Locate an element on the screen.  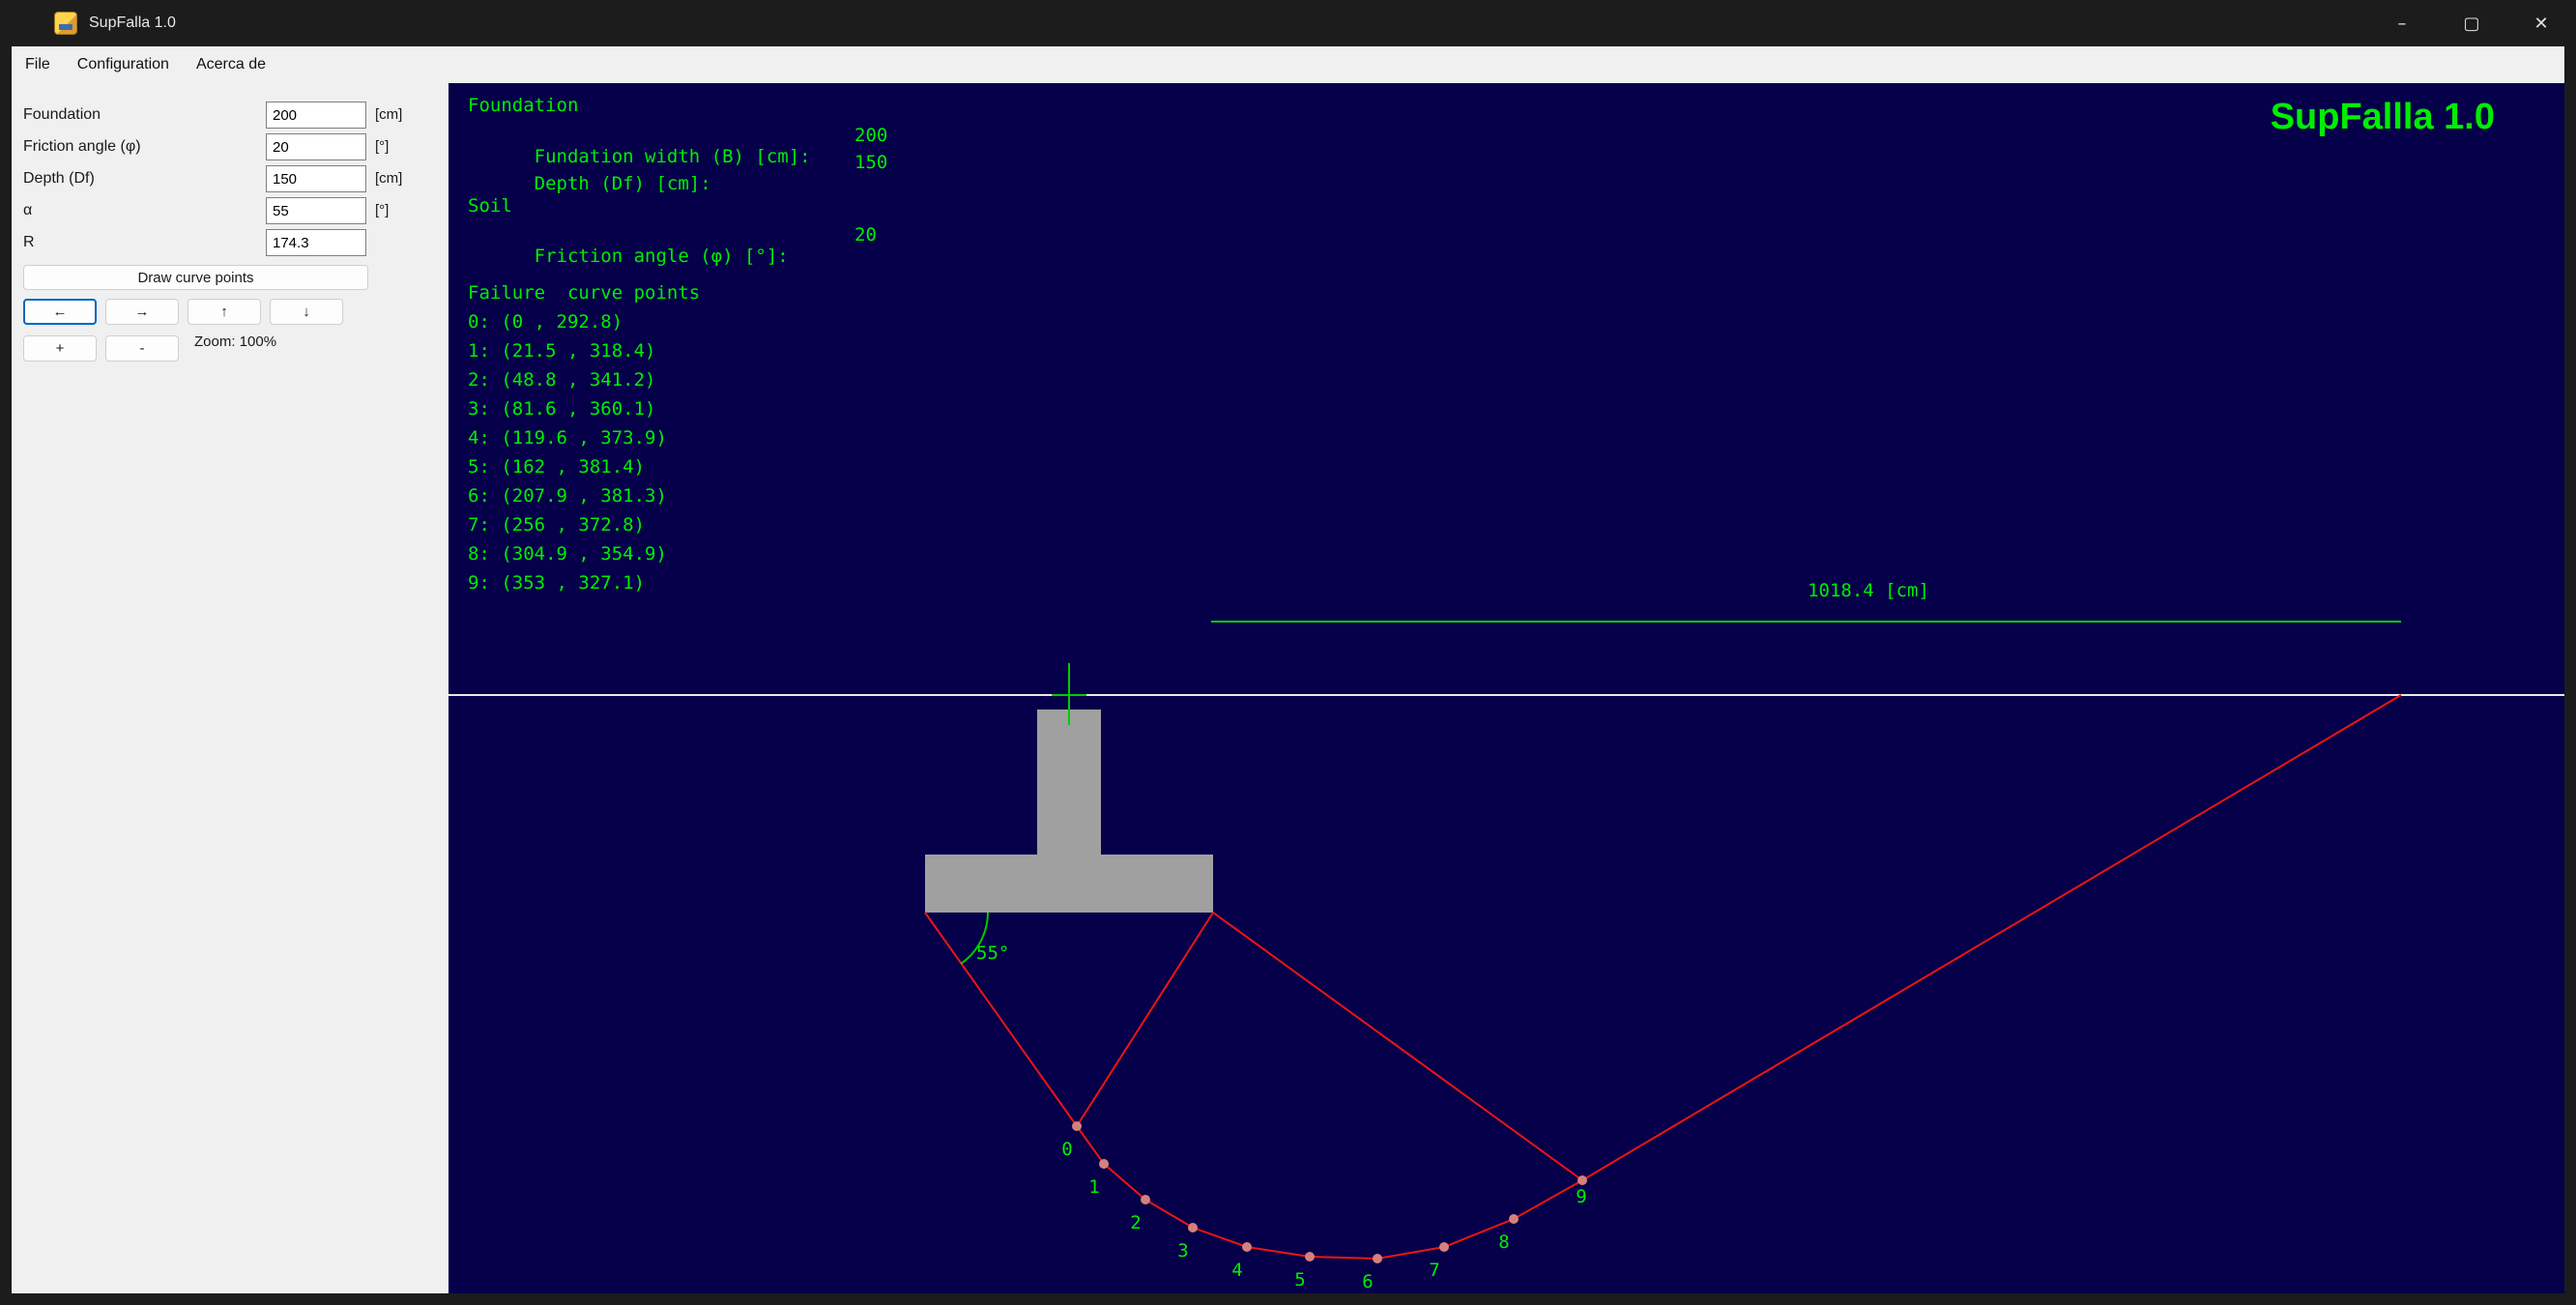
pan-down-button: ↓ is located at coordinates (306, 312).